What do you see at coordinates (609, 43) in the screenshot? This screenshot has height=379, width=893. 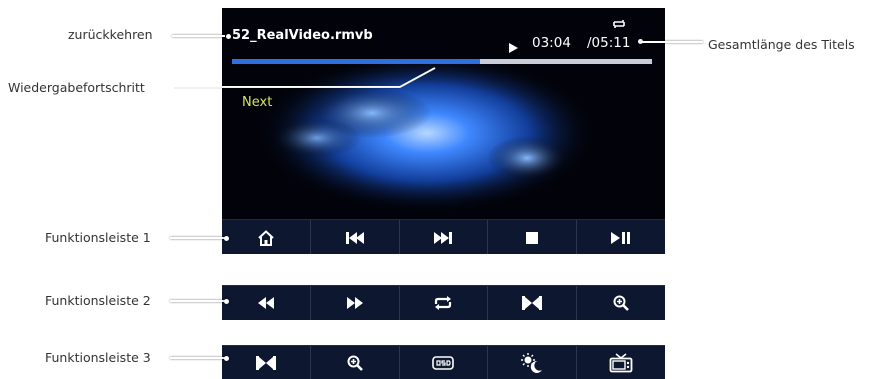 I see `total-time: /05:11` at bounding box center [609, 43].